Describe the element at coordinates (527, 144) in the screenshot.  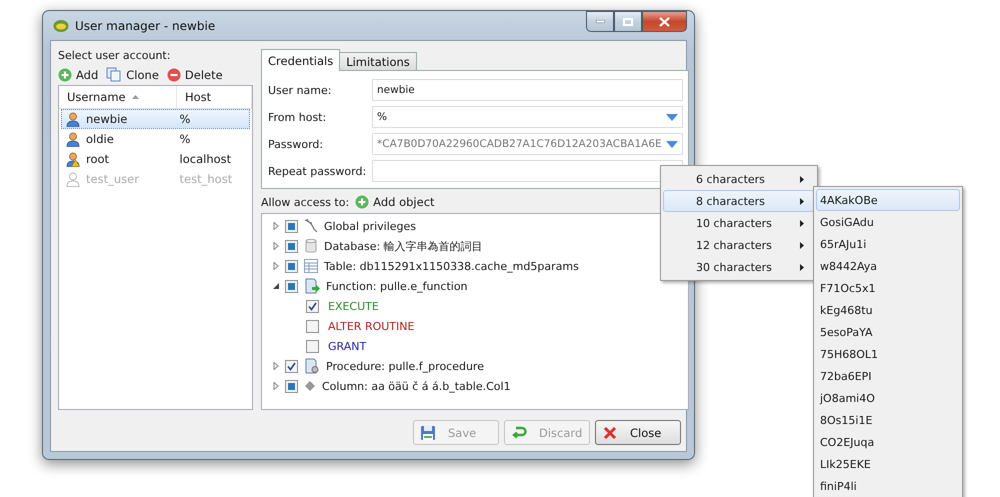
I see `combo-box: *CA7B0D70A22960CADB27A1C76D12A203ACBA1A6E` at that location.